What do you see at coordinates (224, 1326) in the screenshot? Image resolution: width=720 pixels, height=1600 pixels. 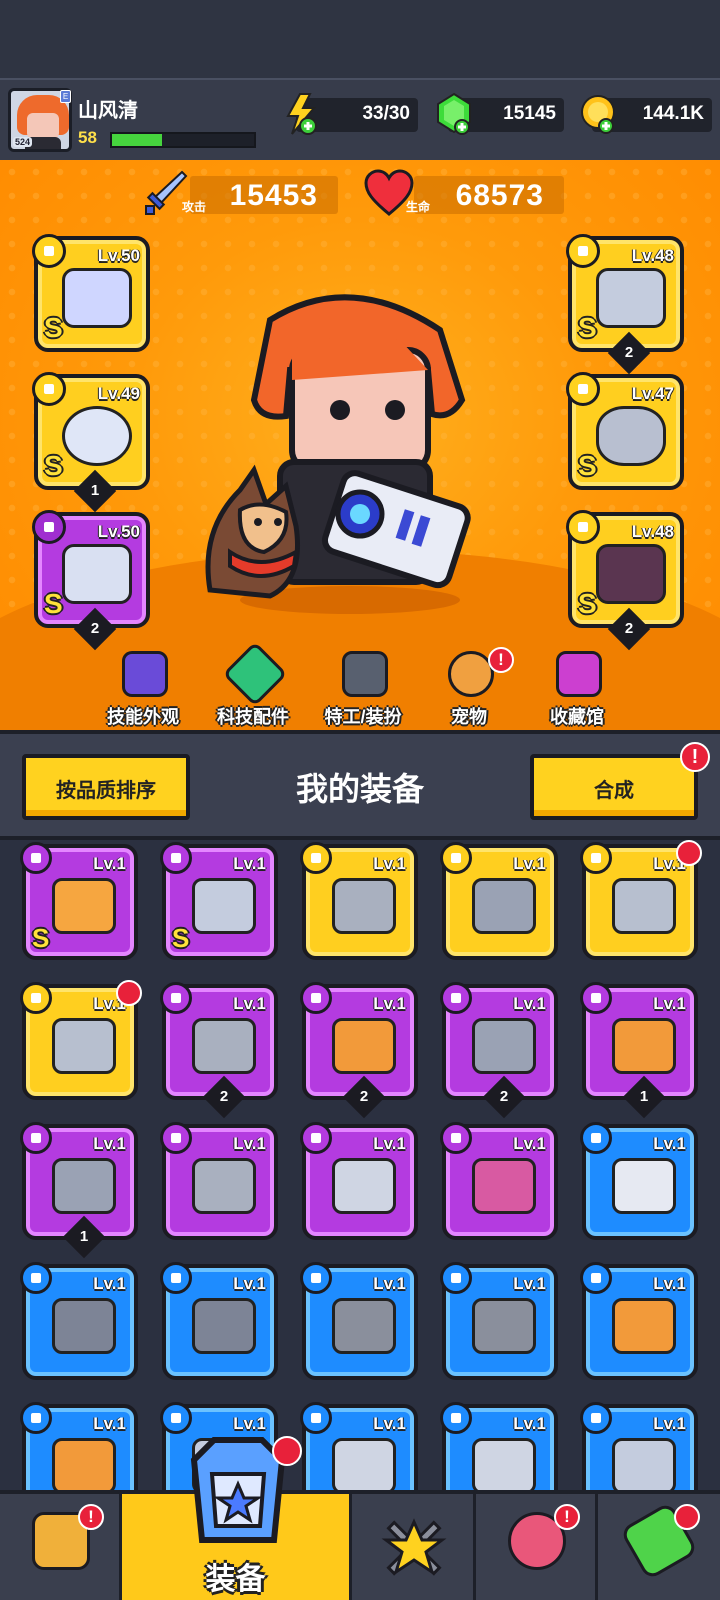 I see `revolver-icon` at bounding box center [224, 1326].